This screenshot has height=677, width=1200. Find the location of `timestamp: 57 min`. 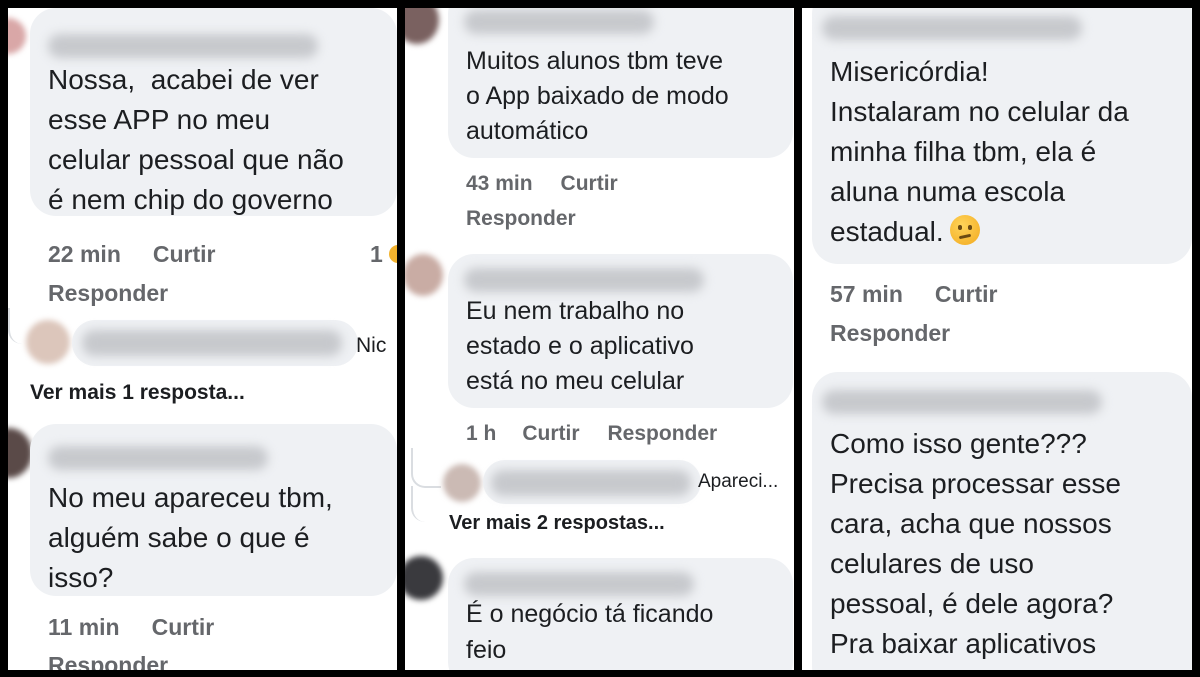

timestamp: 57 min is located at coordinates (866, 294).